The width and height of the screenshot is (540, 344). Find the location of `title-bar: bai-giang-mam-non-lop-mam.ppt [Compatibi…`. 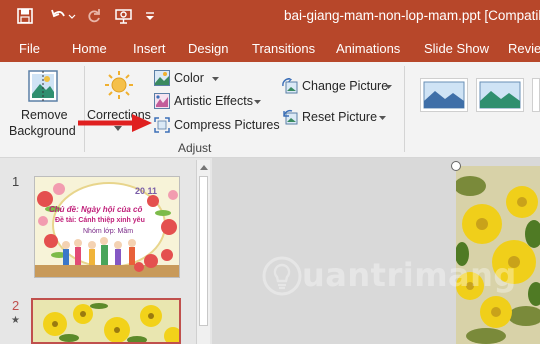

title-bar: bai-giang-mam-non-lop-mam.ppt [Compatibi… is located at coordinates (270, 16).